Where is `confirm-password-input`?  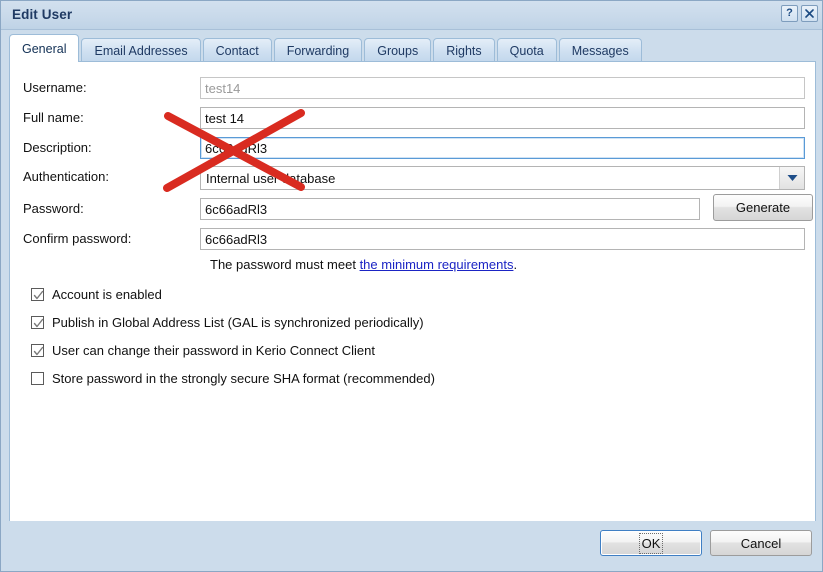 confirm-password-input is located at coordinates (502, 239).